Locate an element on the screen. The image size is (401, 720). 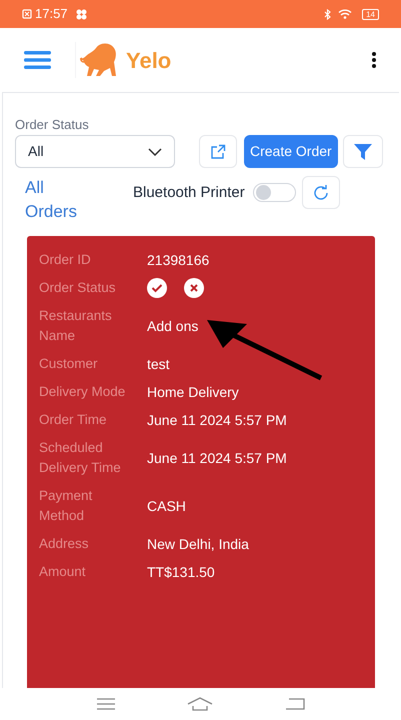
field-label: Address is located at coordinates (64, 544).